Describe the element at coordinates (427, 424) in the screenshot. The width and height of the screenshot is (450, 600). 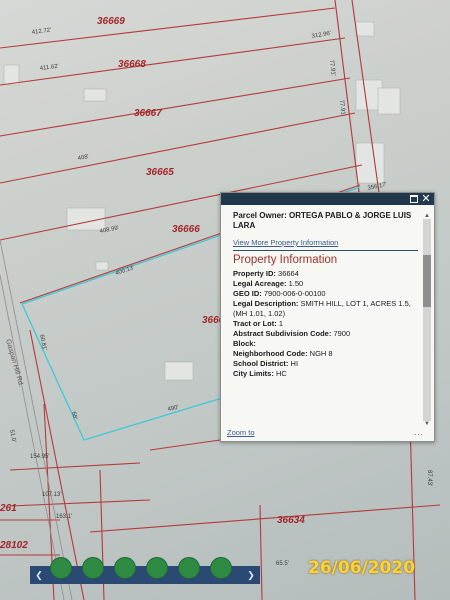
I see `scroll-down-icon: ▼` at that location.